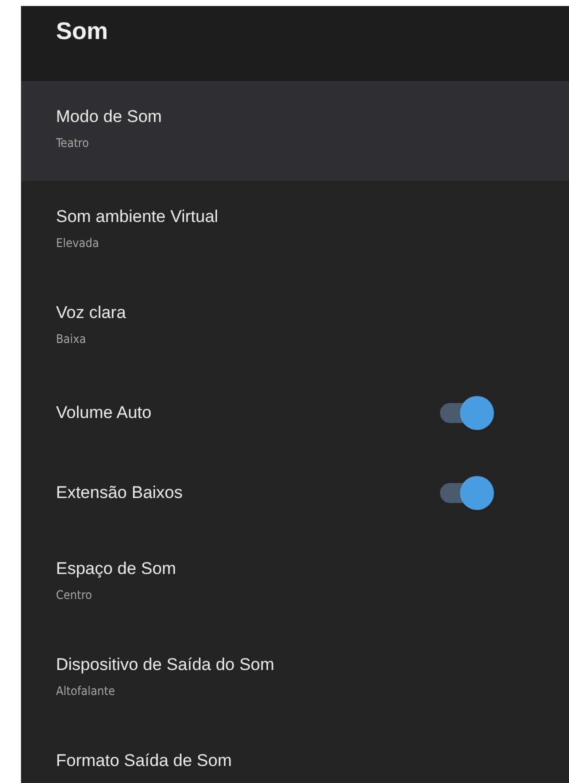 The height and width of the screenshot is (783, 569). I want to click on setting-value: Centro, so click(74, 595).